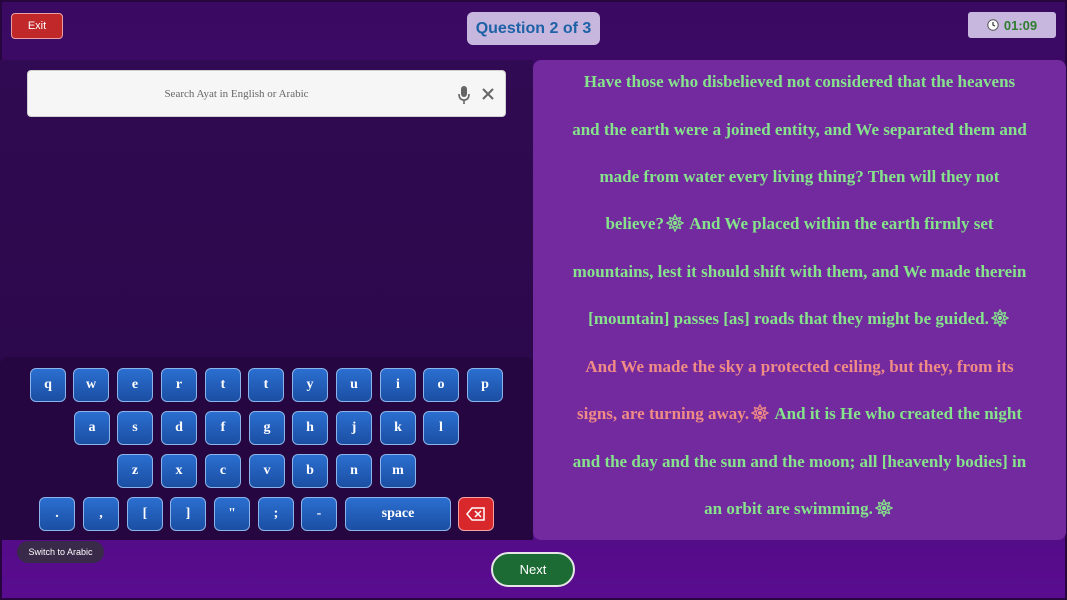 Image resolution: width=1067 pixels, height=600 pixels. What do you see at coordinates (267, 471) in the screenshot?
I see `key-v: v` at bounding box center [267, 471].